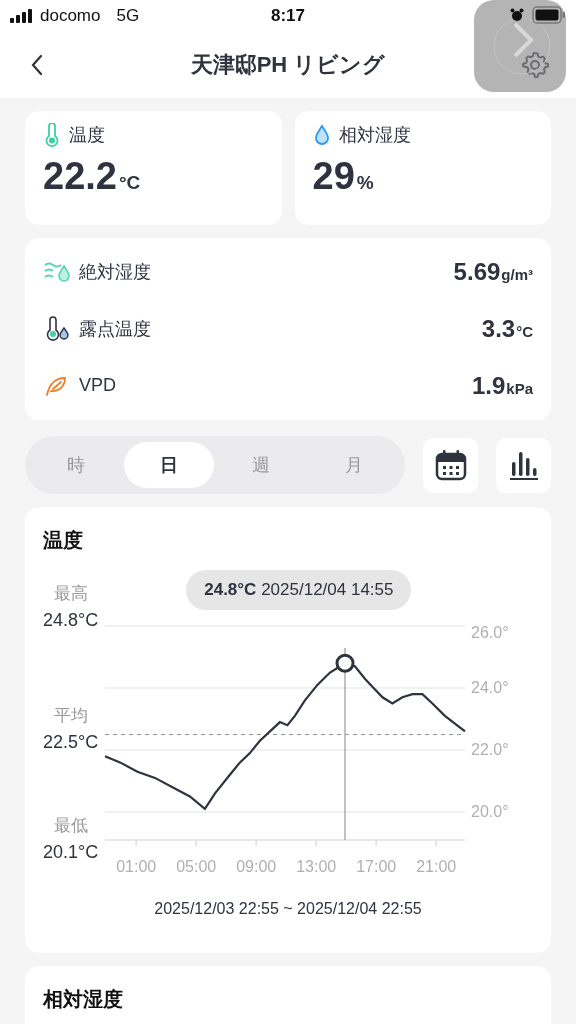  Describe the element at coordinates (63, 540) in the screenshot. I see `chart-title: 温度` at that location.